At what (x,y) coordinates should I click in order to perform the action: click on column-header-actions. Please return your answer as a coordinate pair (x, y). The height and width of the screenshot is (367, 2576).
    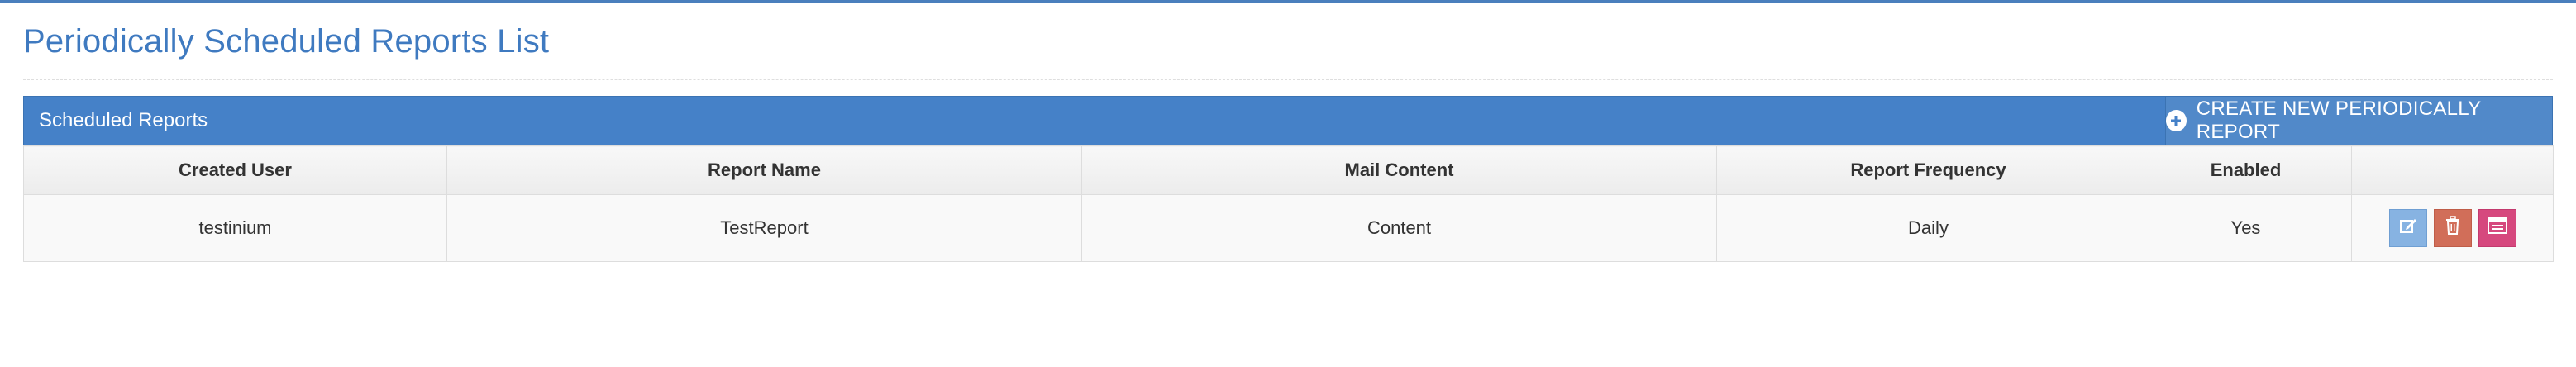
    Looking at the image, I should click on (2452, 170).